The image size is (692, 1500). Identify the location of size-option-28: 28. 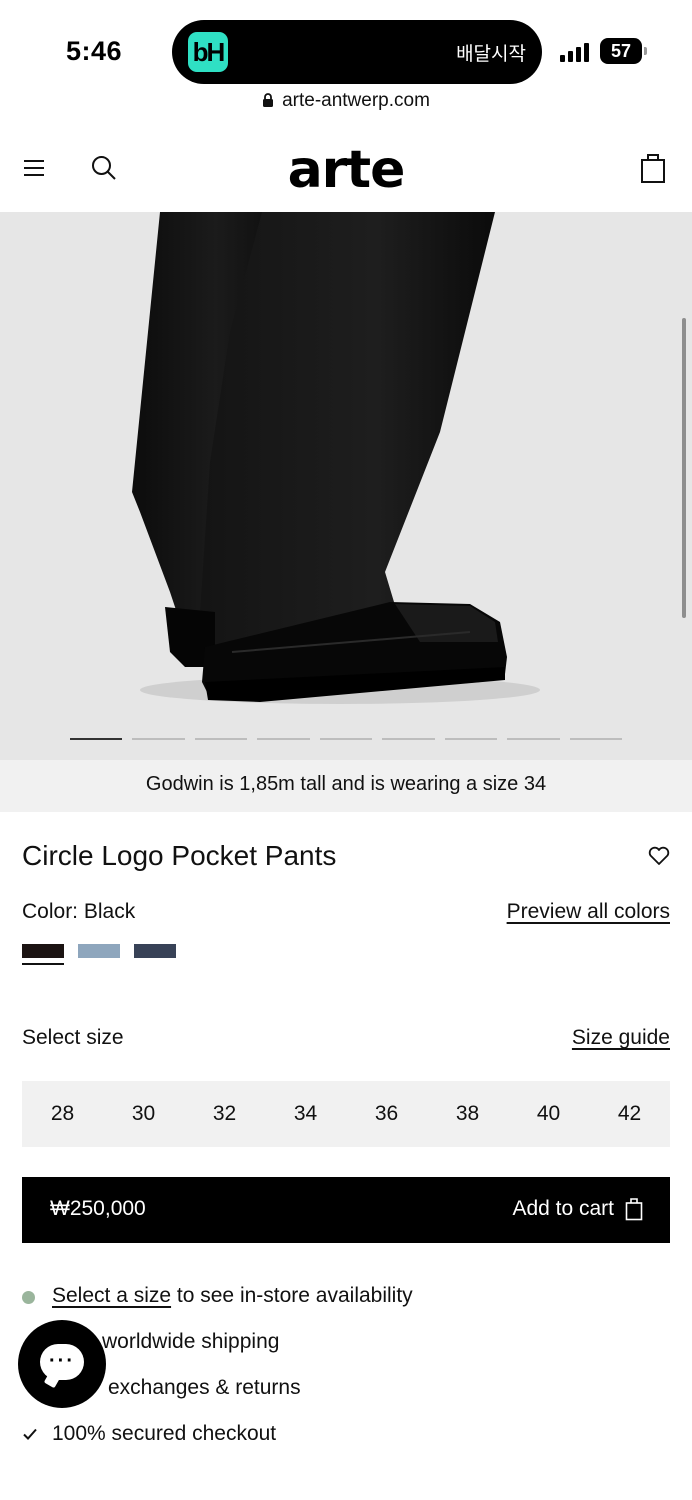
(62, 1114).